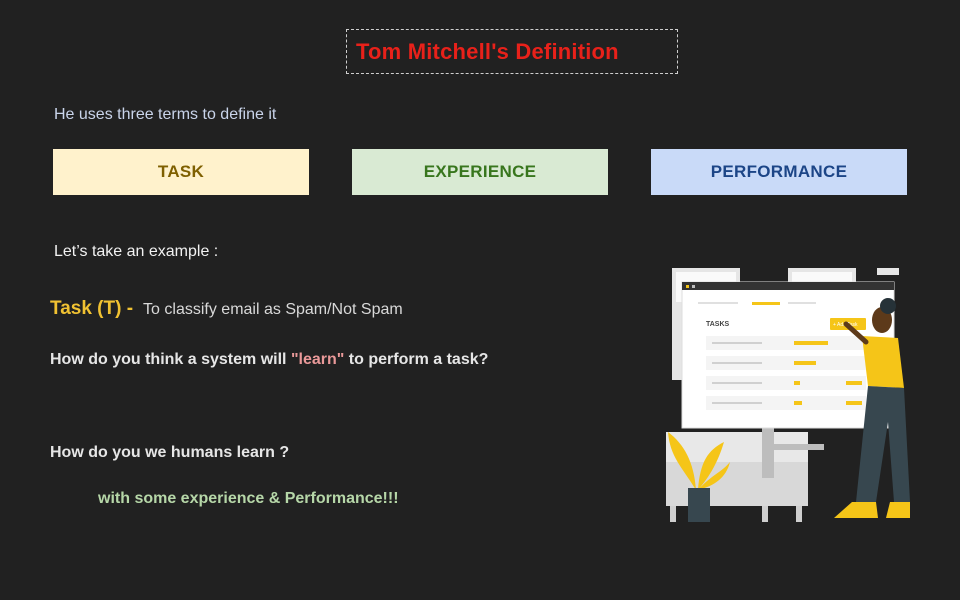 Image resolution: width=960 pixels, height=600 pixels. I want to click on question-humans: How do you we humans learn ?, so click(170, 452).